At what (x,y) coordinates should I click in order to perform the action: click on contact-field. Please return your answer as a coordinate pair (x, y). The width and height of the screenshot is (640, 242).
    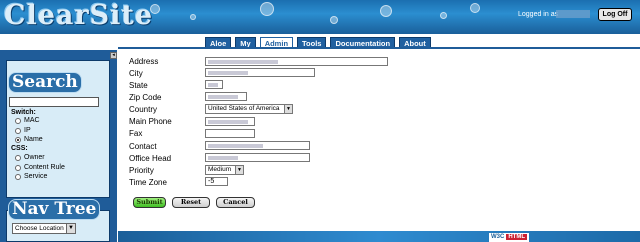
    Looking at the image, I should click on (257, 145).